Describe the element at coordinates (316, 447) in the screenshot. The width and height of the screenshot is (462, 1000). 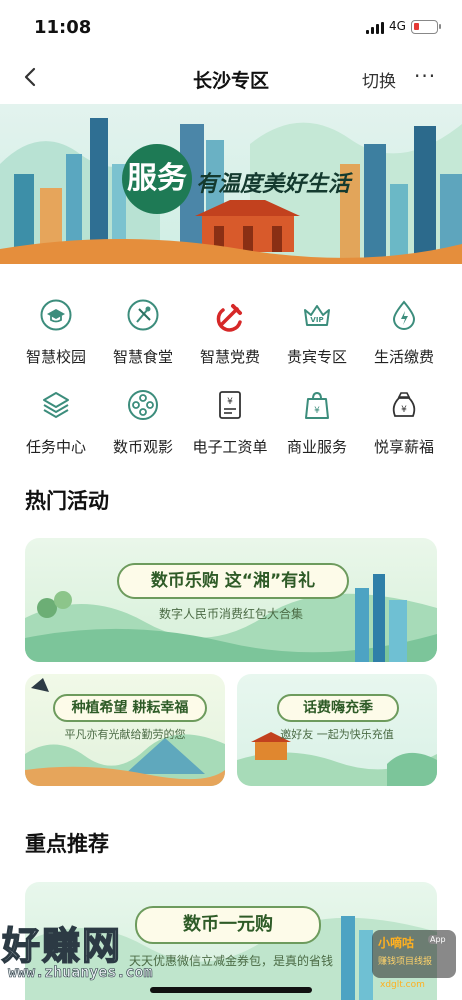
I see `service-label: 商业服务` at that location.